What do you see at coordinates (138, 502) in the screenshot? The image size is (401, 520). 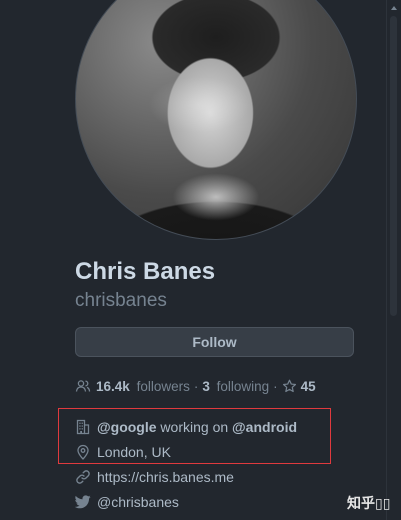 I see `twitter-handle-link: @chrisbanes` at bounding box center [138, 502].